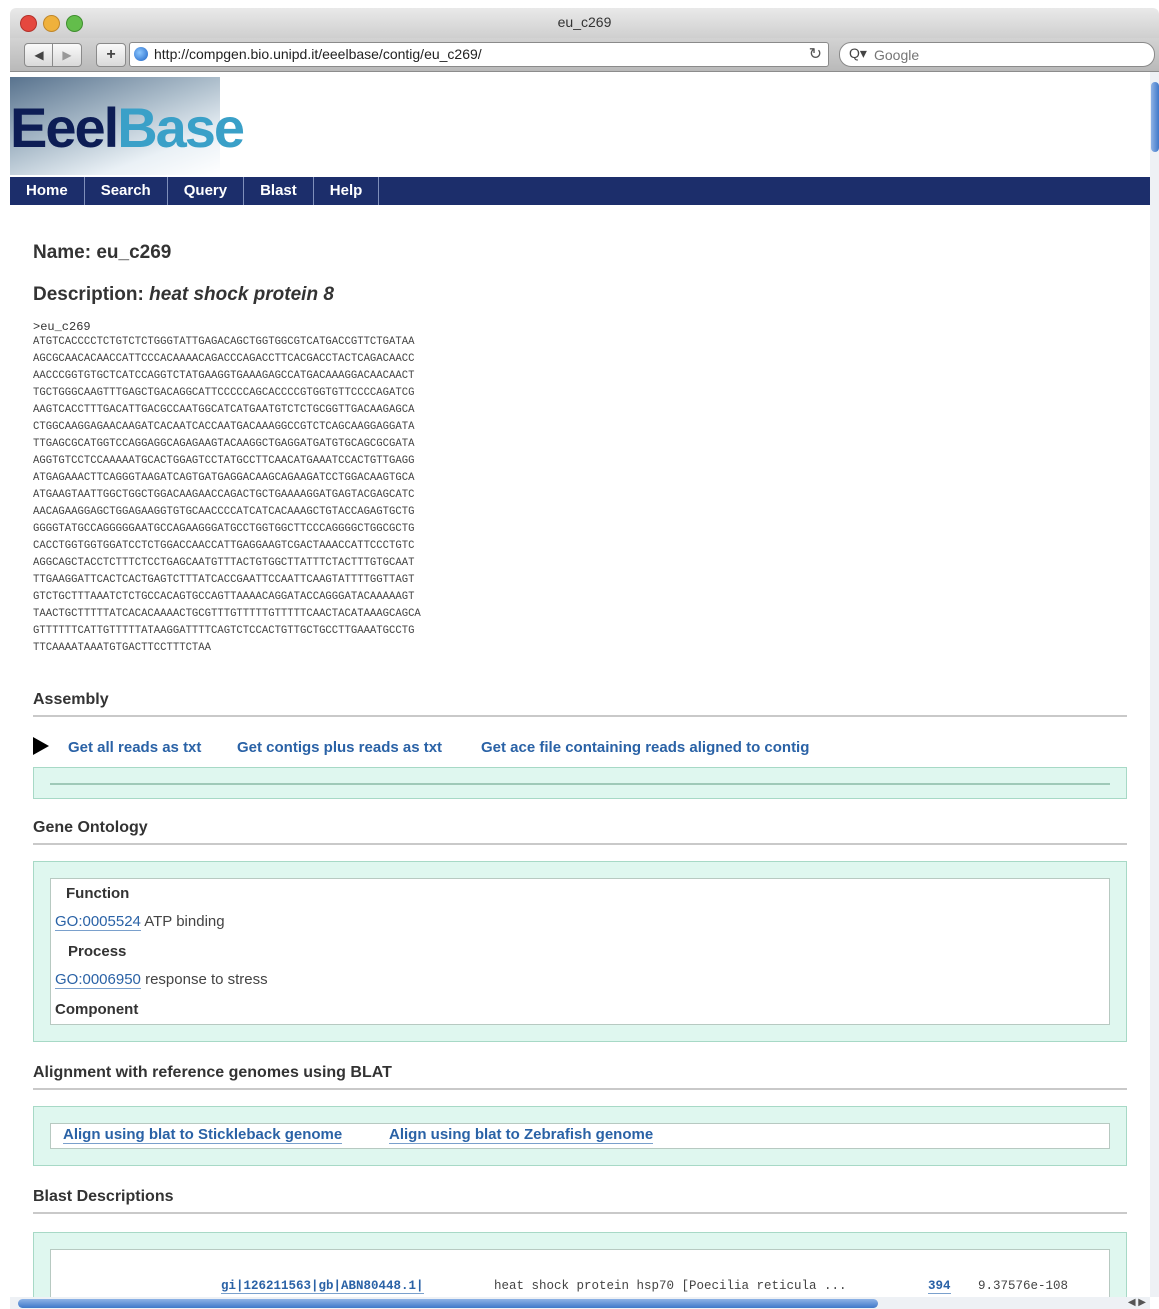 The width and height of the screenshot is (1159, 1309). Describe the element at coordinates (88, 294) in the screenshot. I see `description-label: Description:` at that location.